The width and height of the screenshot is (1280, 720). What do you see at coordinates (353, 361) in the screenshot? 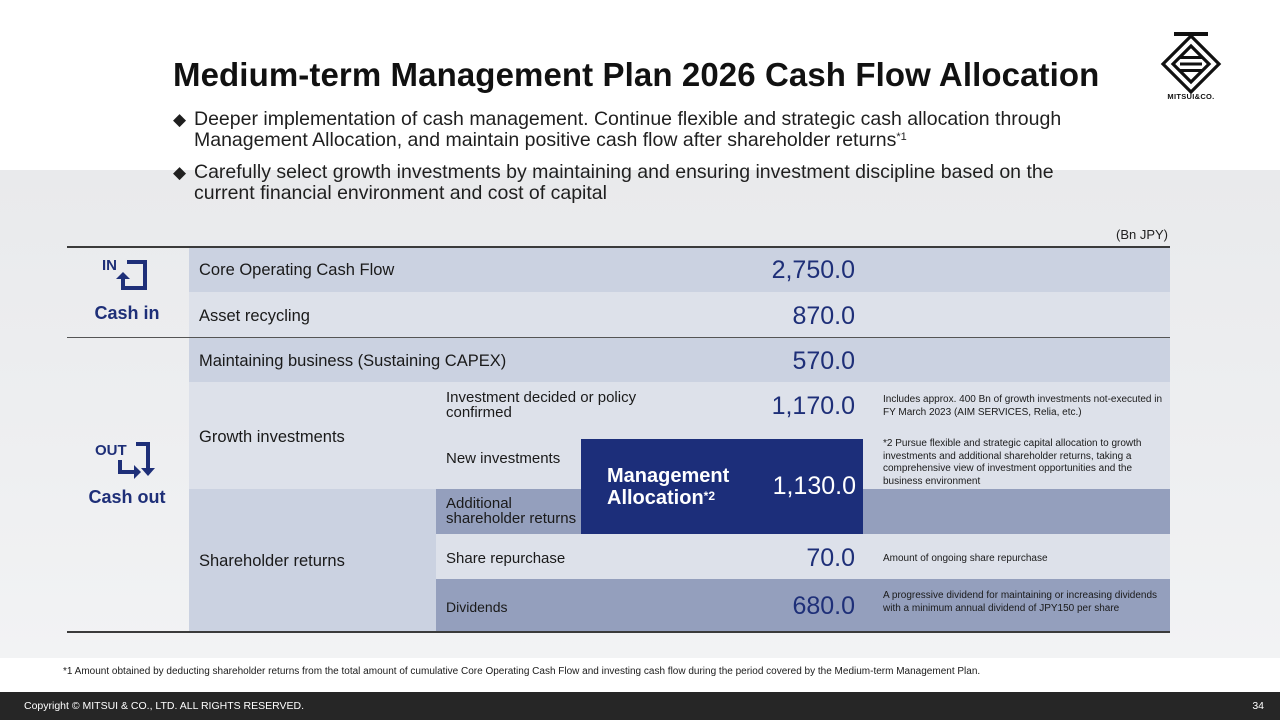
I see `maintaining-business-label: Maintaining business (Sustaining CAPEX)` at bounding box center [353, 361].